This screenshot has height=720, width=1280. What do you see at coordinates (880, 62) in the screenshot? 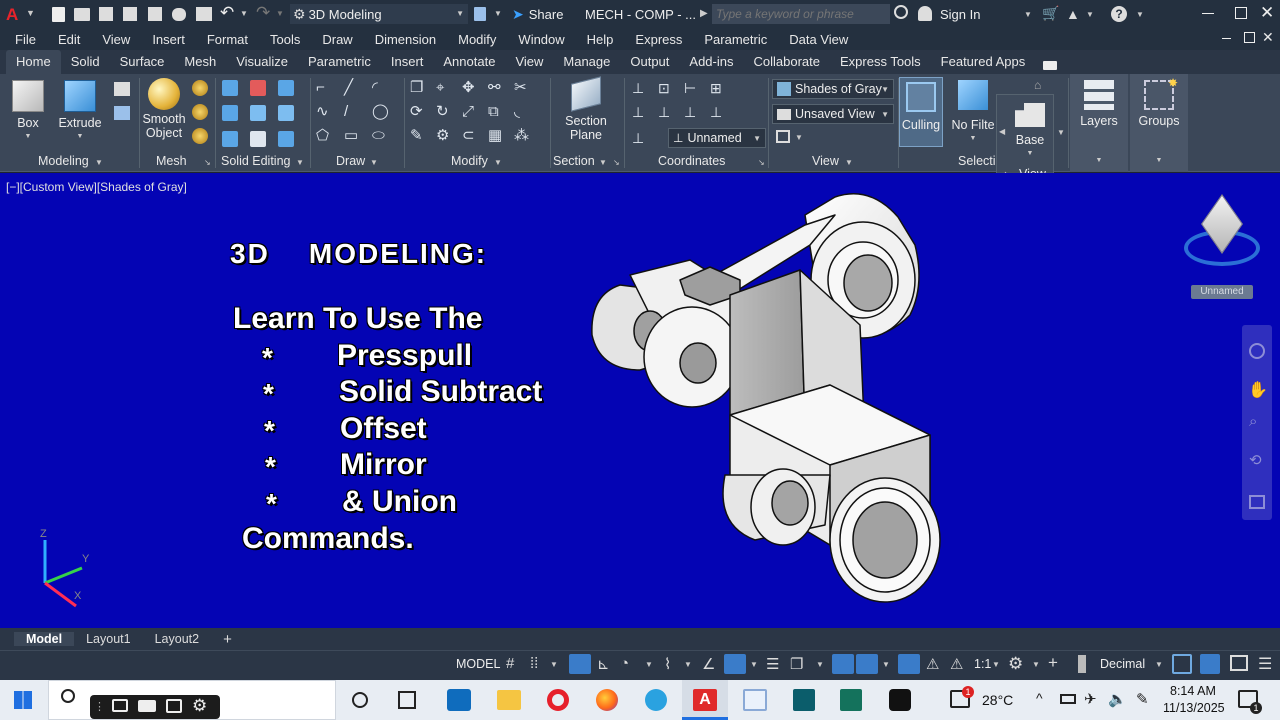
I see `tab-express-tools: Express Tools` at bounding box center [880, 62].